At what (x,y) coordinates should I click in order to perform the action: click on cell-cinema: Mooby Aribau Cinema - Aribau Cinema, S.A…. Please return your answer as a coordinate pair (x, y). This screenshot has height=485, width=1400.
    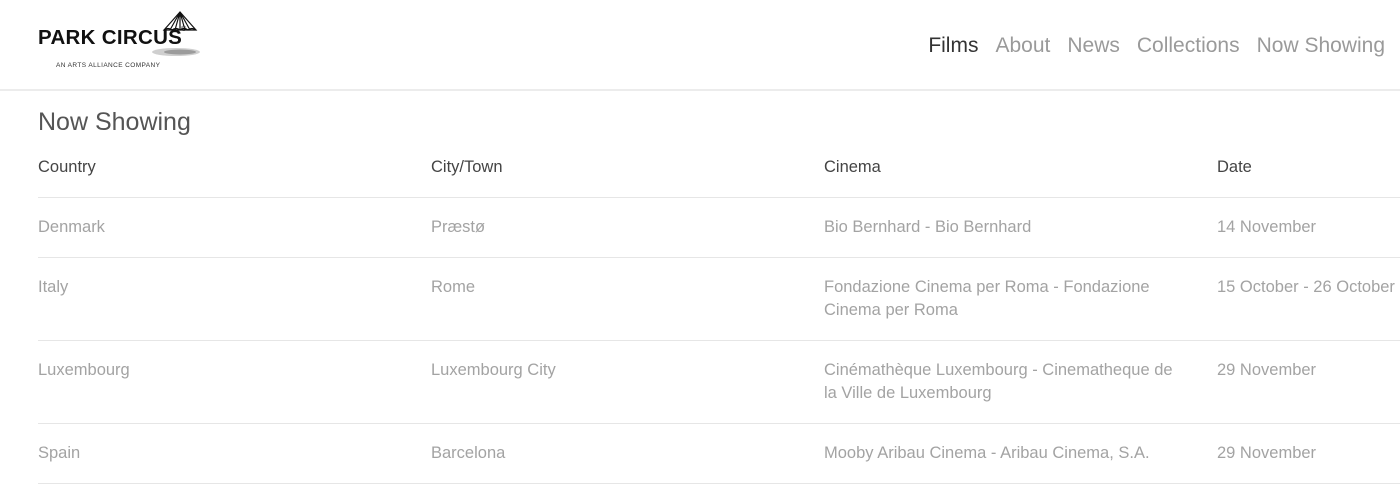
    Looking at the image, I should click on (987, 453).